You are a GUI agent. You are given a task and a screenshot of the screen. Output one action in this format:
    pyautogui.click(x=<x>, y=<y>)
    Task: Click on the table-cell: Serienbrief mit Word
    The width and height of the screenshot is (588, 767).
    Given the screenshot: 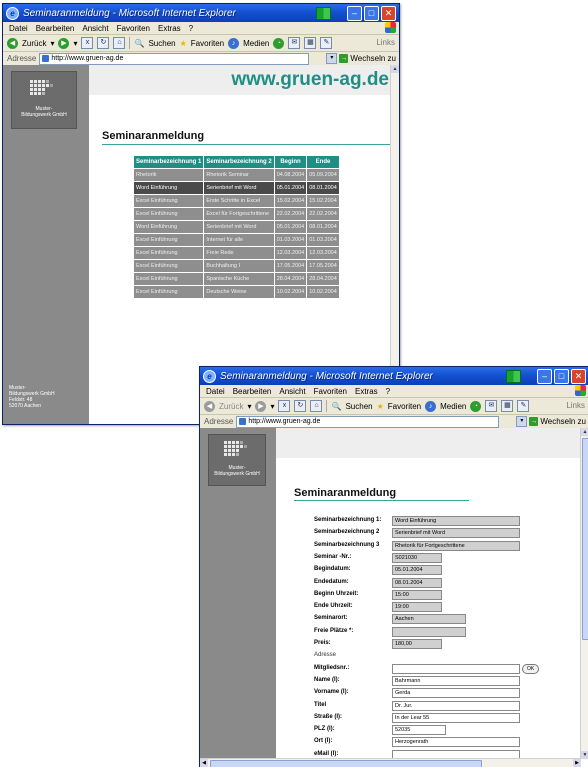 What is the action you would take?
    pyautogui.click(x=239, y=188)
    